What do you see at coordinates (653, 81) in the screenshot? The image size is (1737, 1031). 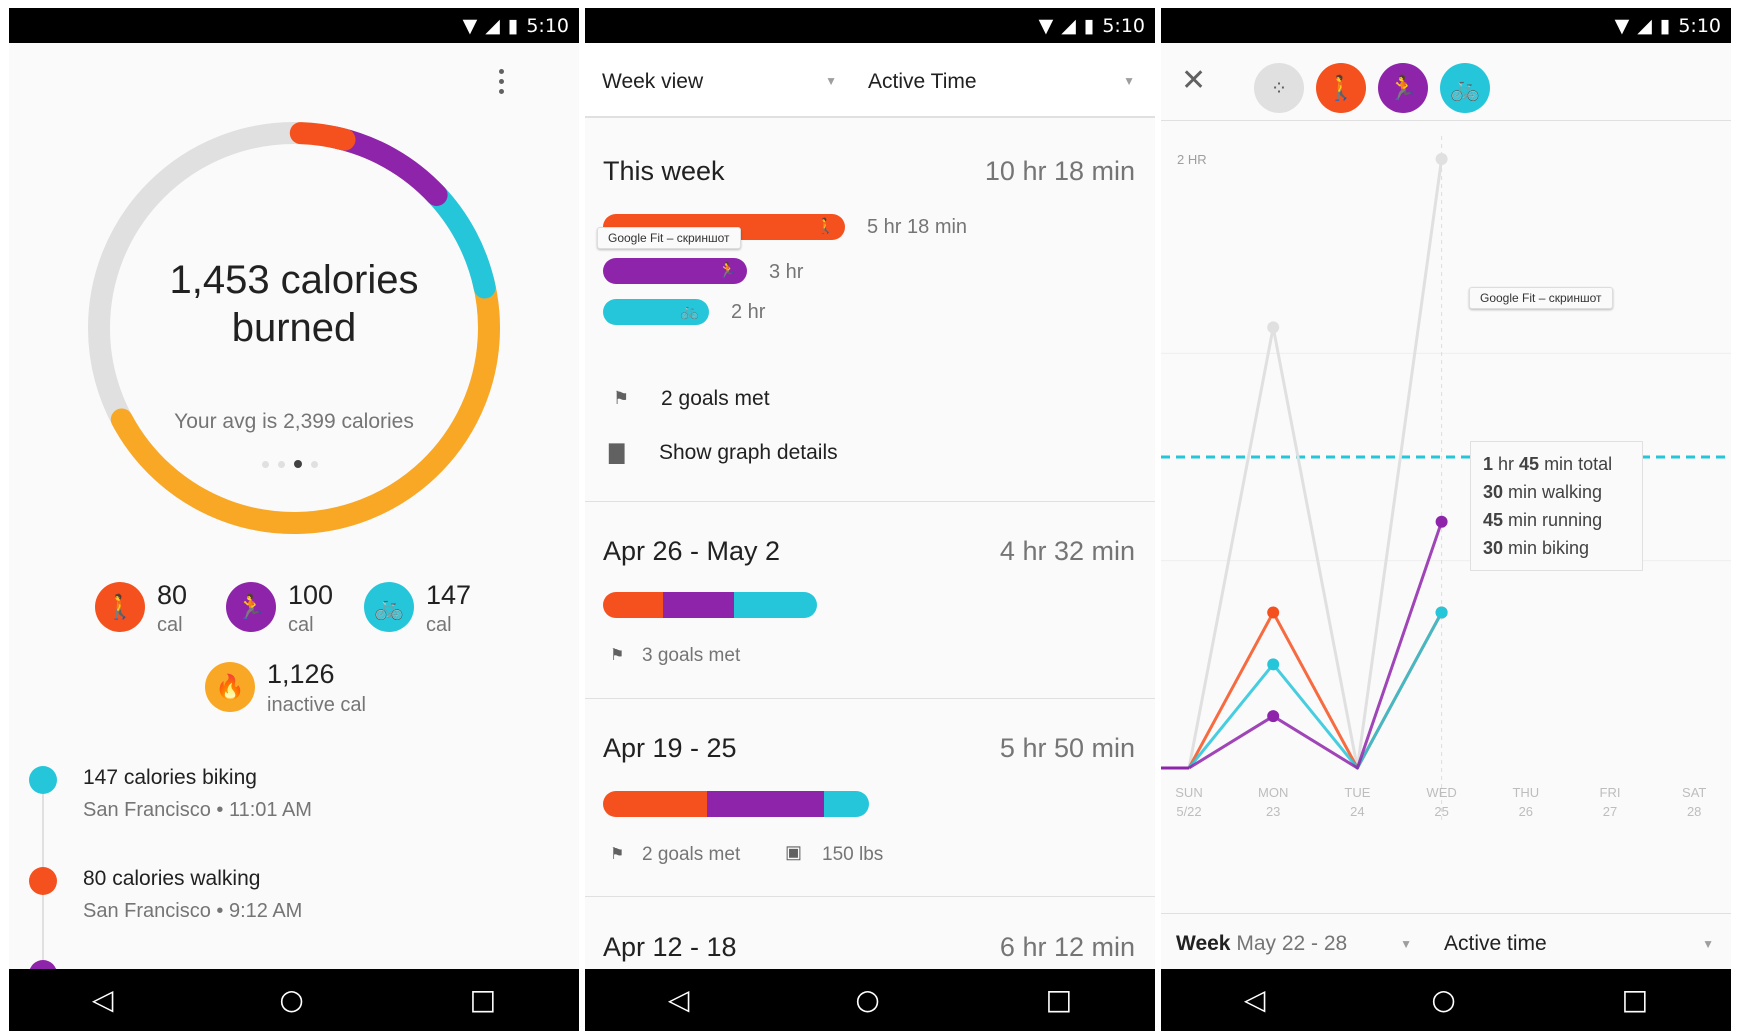 I see `view-select-label: Week view` at bounding box center [653, 81].